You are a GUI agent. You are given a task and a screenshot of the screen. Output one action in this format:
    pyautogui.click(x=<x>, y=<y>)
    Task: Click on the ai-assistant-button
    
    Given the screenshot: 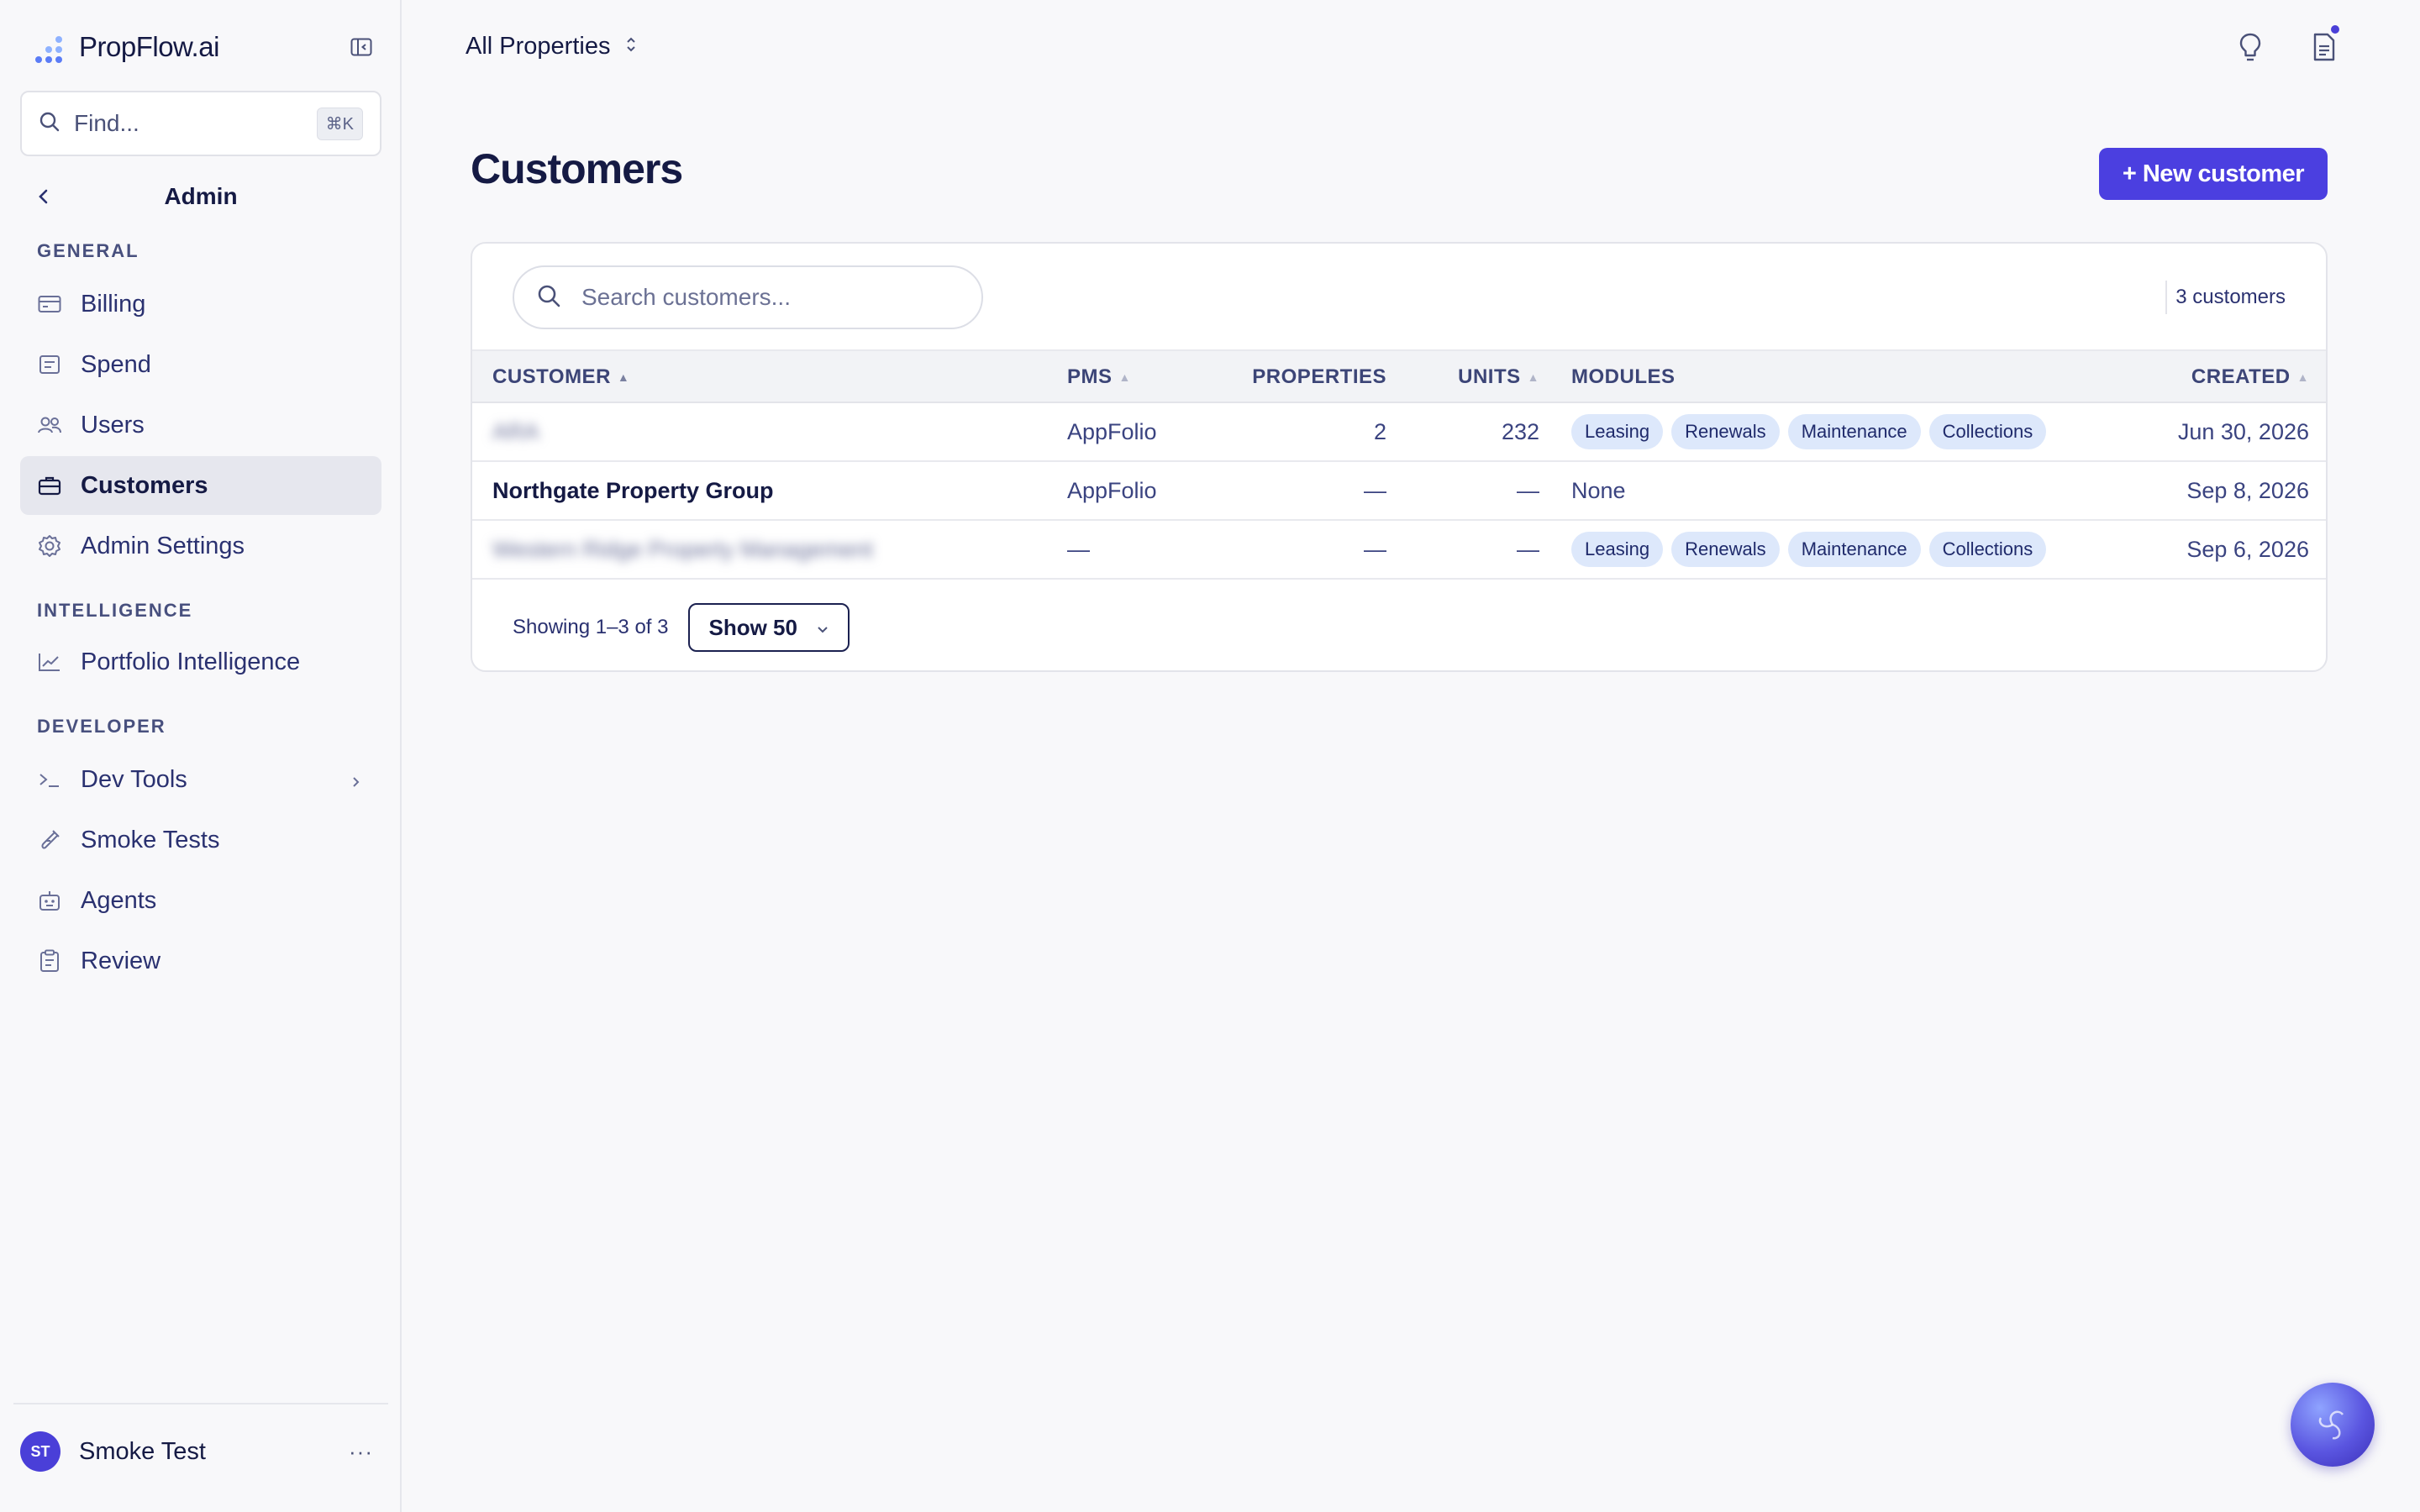 What is the action you would take?
    pyautogui.click(x=2333, y=1425)
    